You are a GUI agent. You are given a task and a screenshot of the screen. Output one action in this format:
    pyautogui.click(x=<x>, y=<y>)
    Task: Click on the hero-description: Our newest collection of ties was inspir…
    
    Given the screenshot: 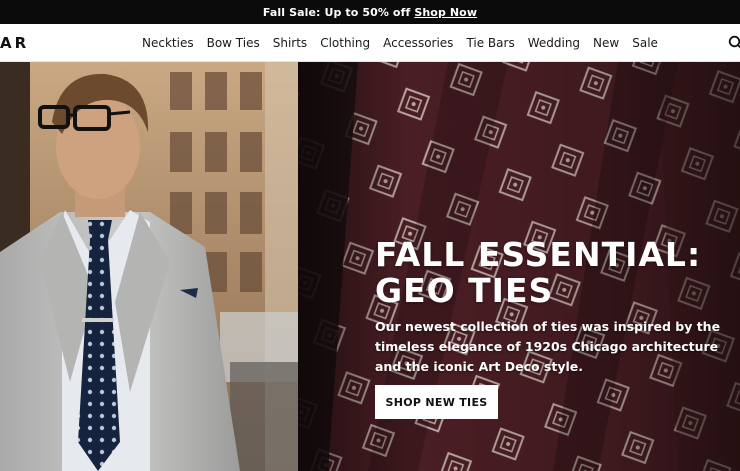 What is the action you would take?
    pyautogui.click(x=548, y=346)
    